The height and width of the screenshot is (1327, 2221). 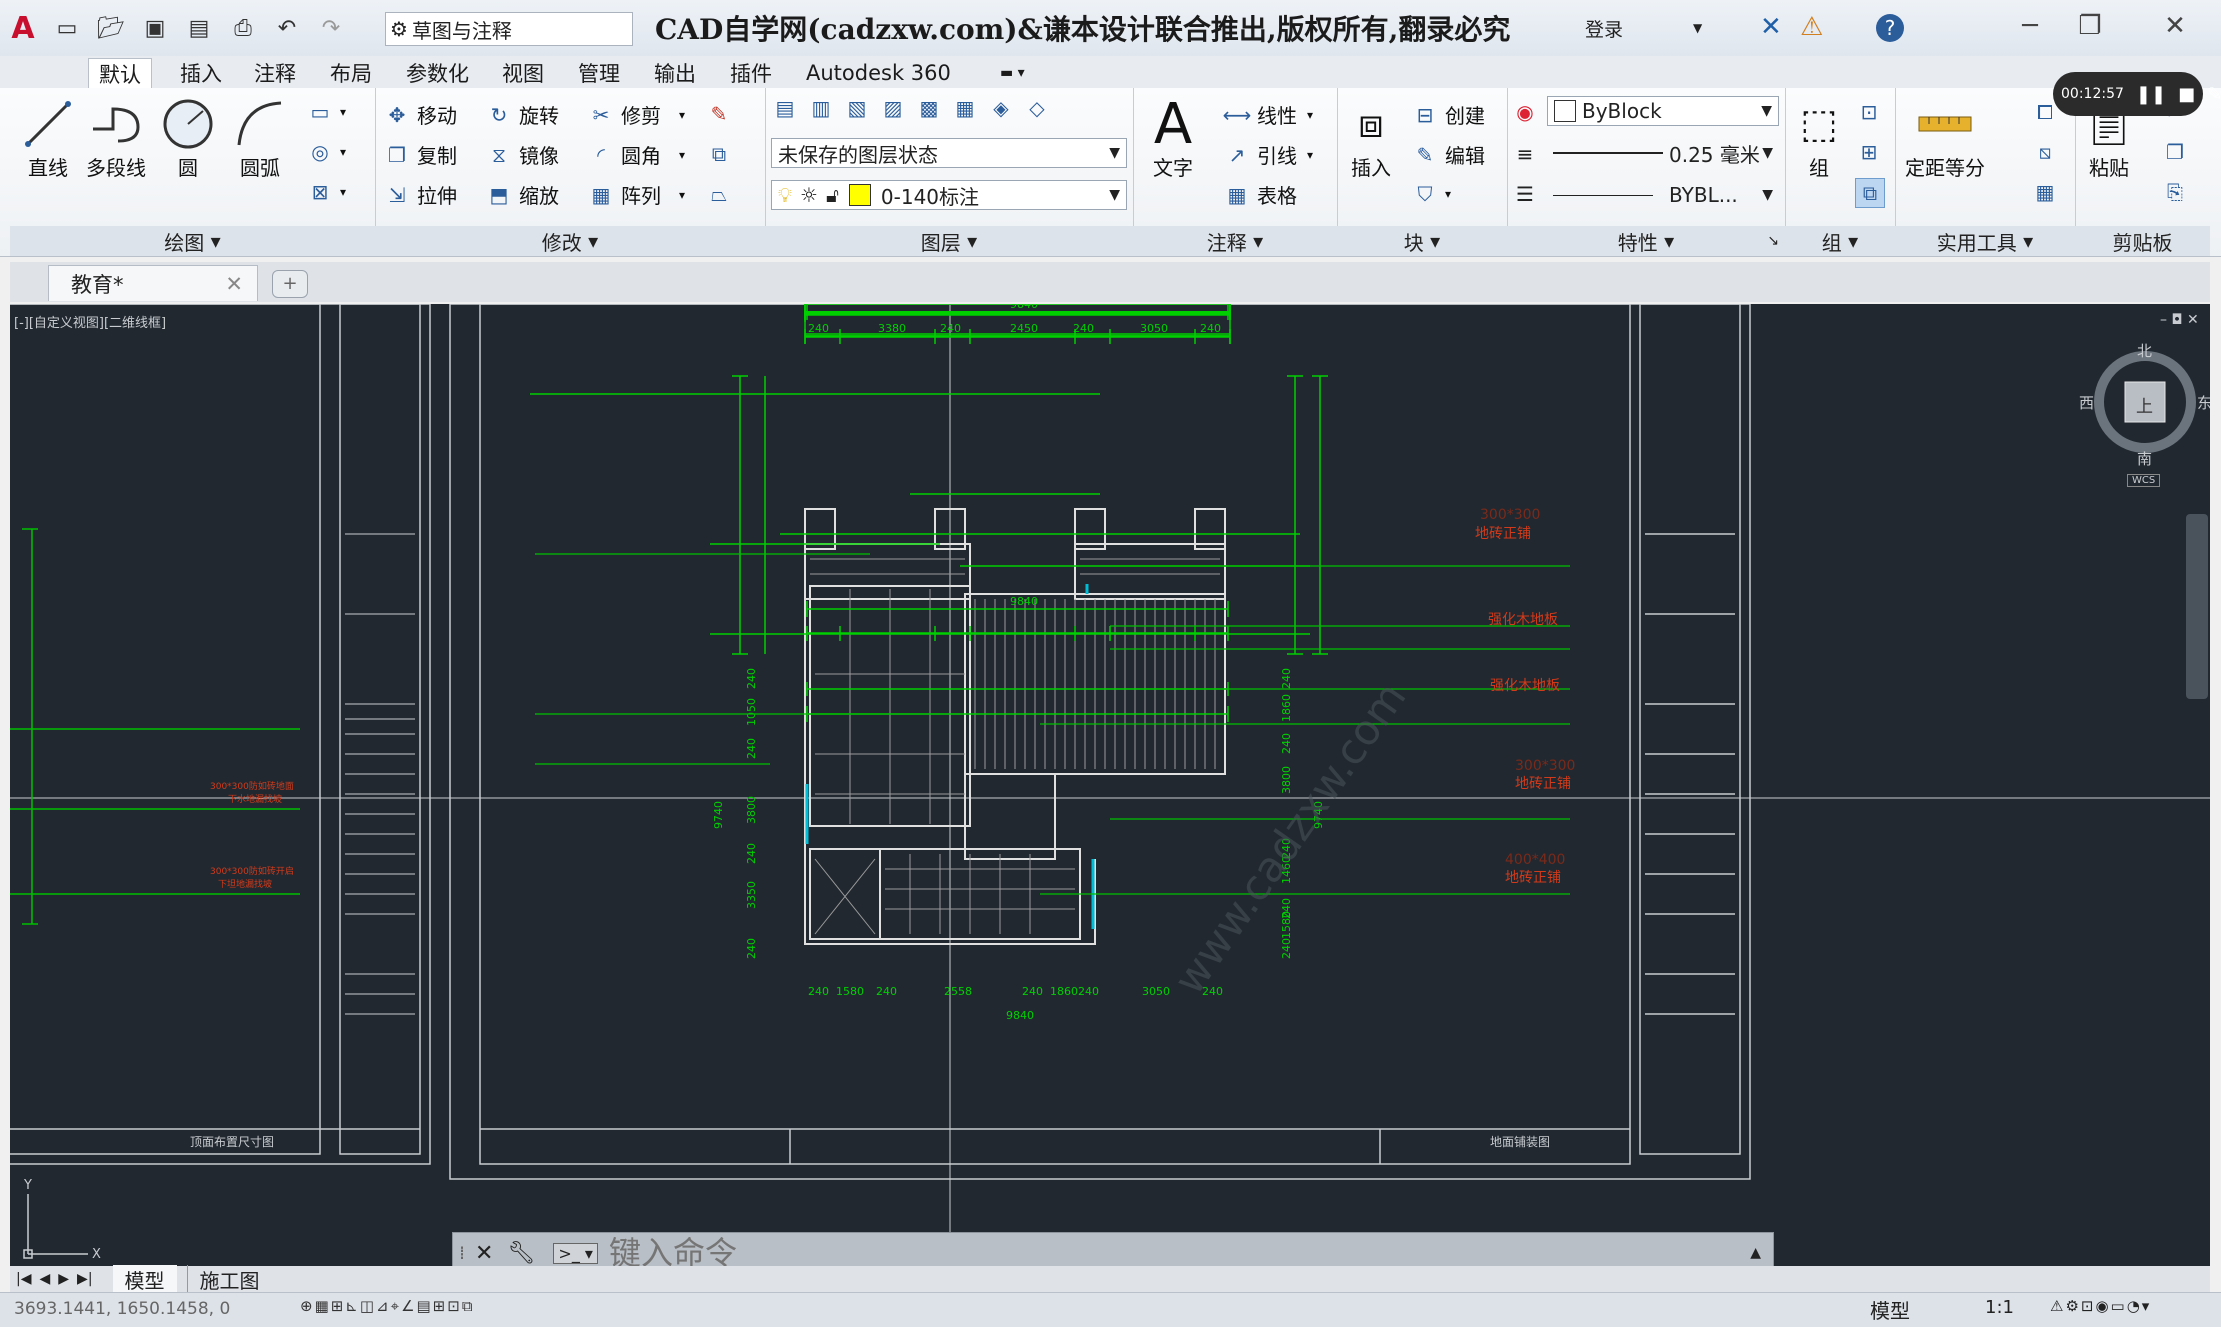 What do you see at coordinates (1869, 112) in the screenshot?
I see `ungroup-button: ⊡` at bounding box center [1869, 112].